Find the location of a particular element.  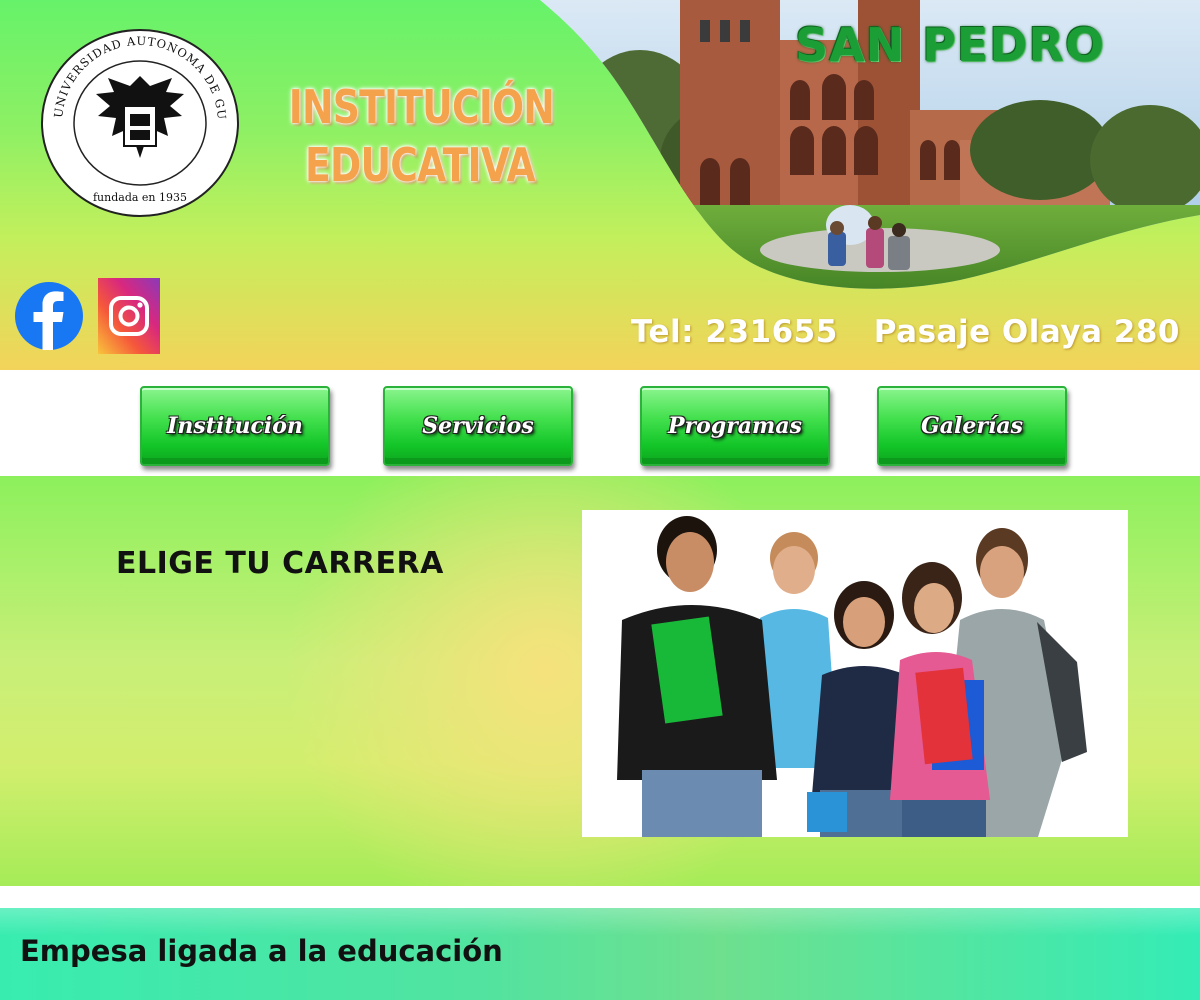

nav-label: Servicios is located at coordinates (478, 426).